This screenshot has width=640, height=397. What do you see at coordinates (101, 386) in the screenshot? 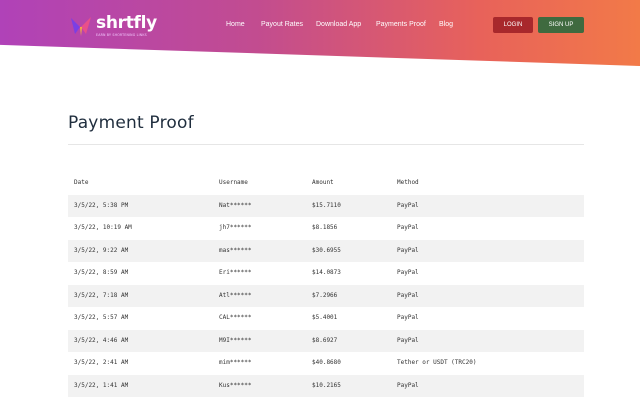
I see `cell-date: 3/5/22, 1:41 AM` at bounding box center [101, 386].